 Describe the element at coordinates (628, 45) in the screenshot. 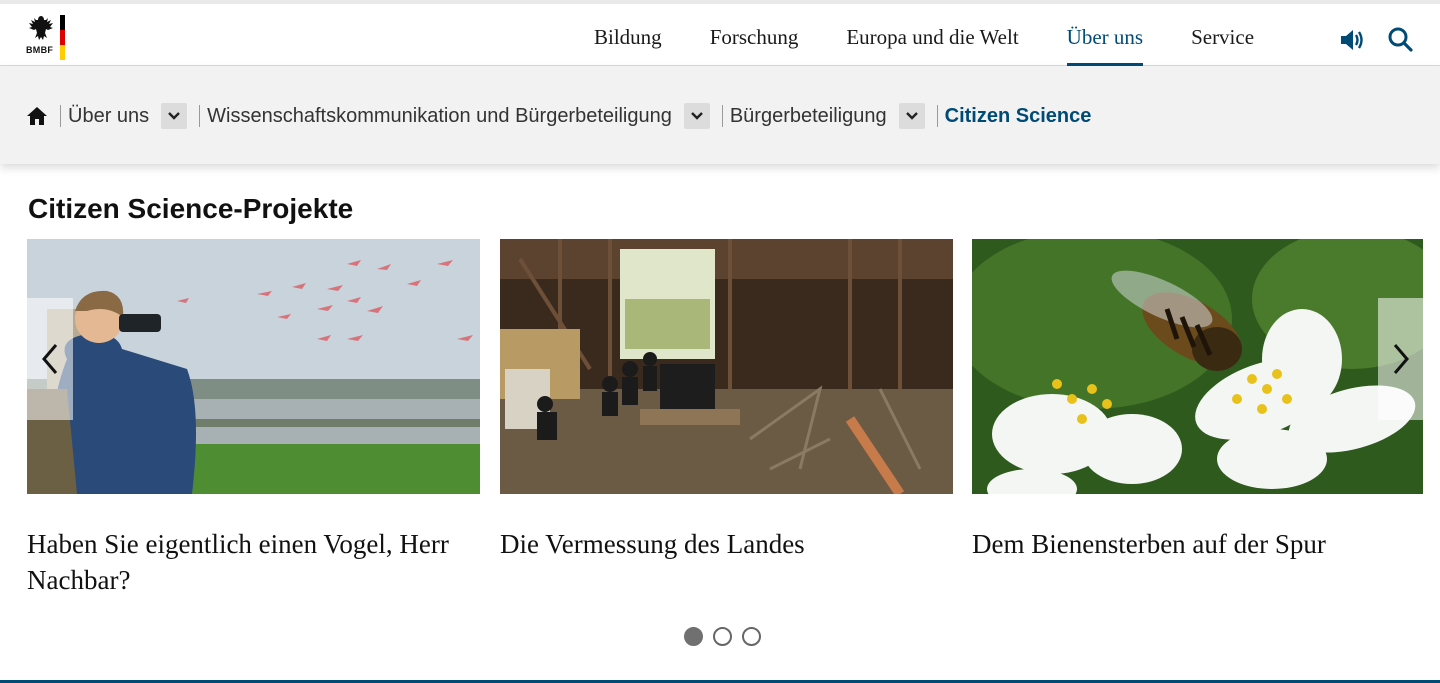

I see `nav-item-bildung: Bildung` at that location.